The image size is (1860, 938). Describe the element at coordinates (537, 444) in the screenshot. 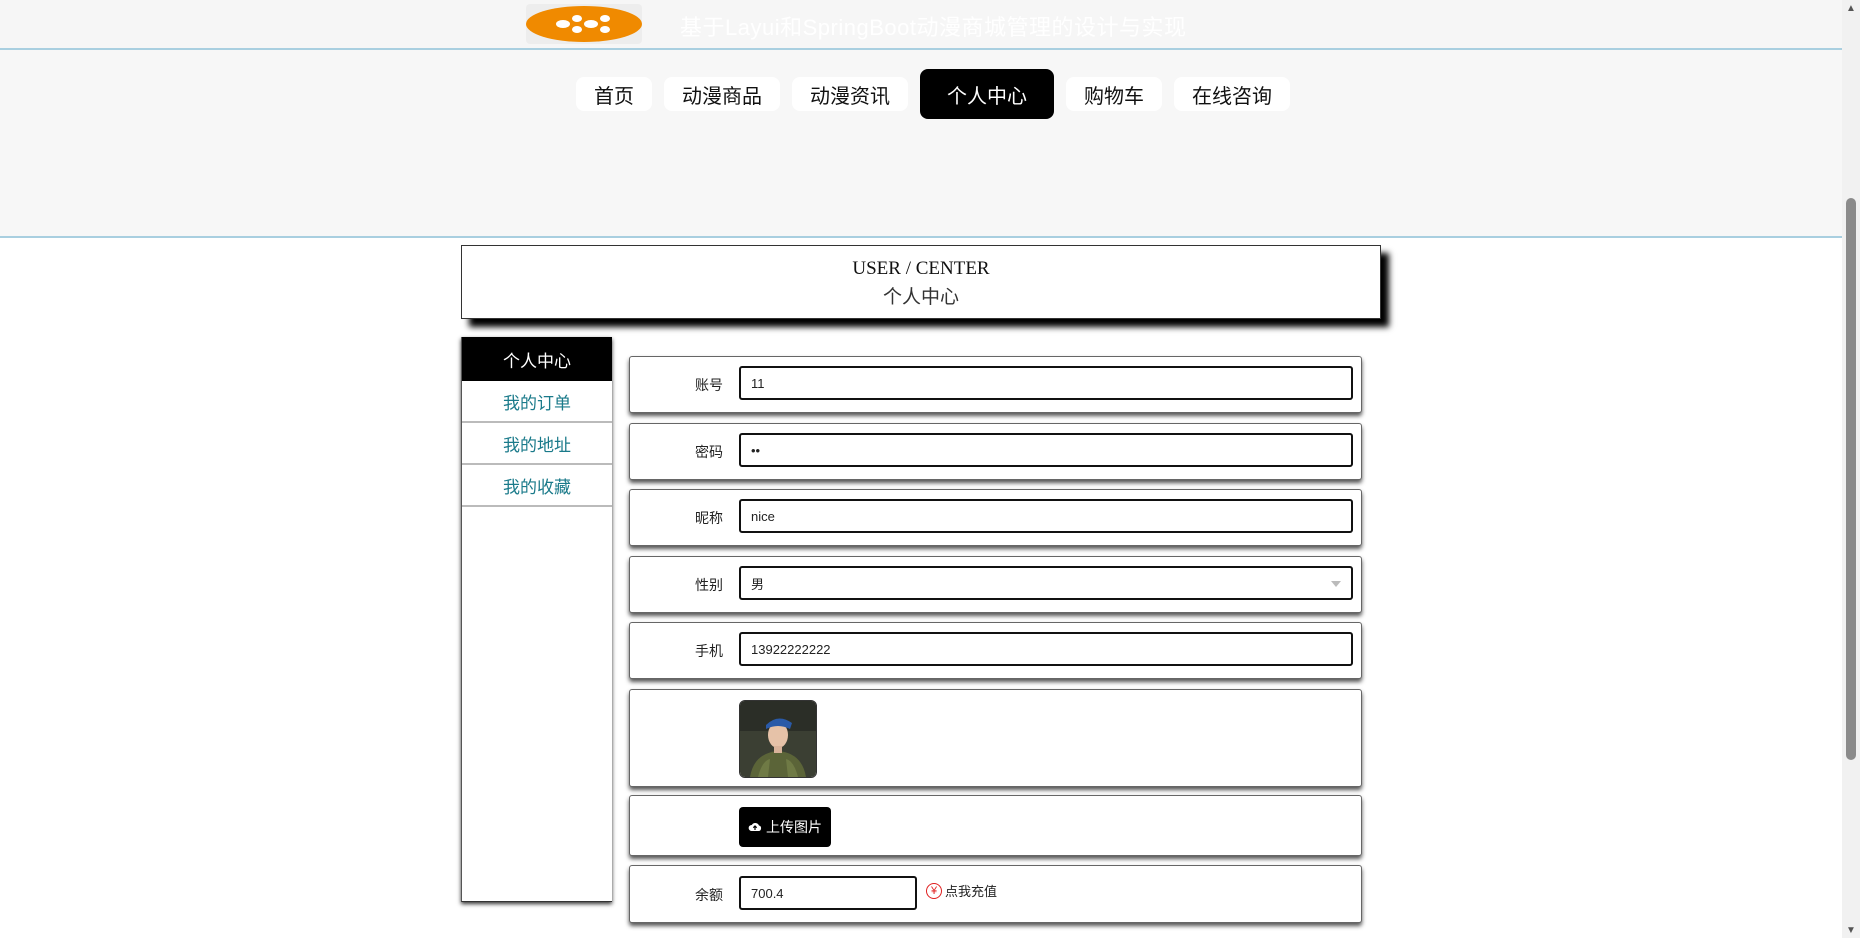

I see `sidebar-item-address: 我的地址` at that location.